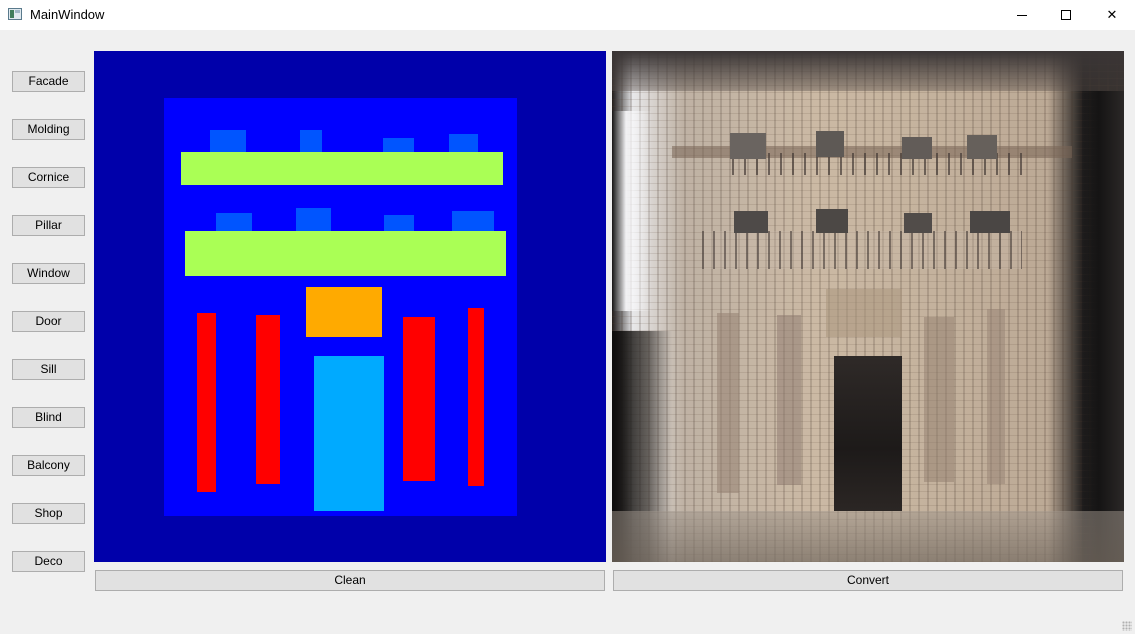 The height and width of the screenshot is (634, 1135). I want to click on ground-shape, so click(868, 536).